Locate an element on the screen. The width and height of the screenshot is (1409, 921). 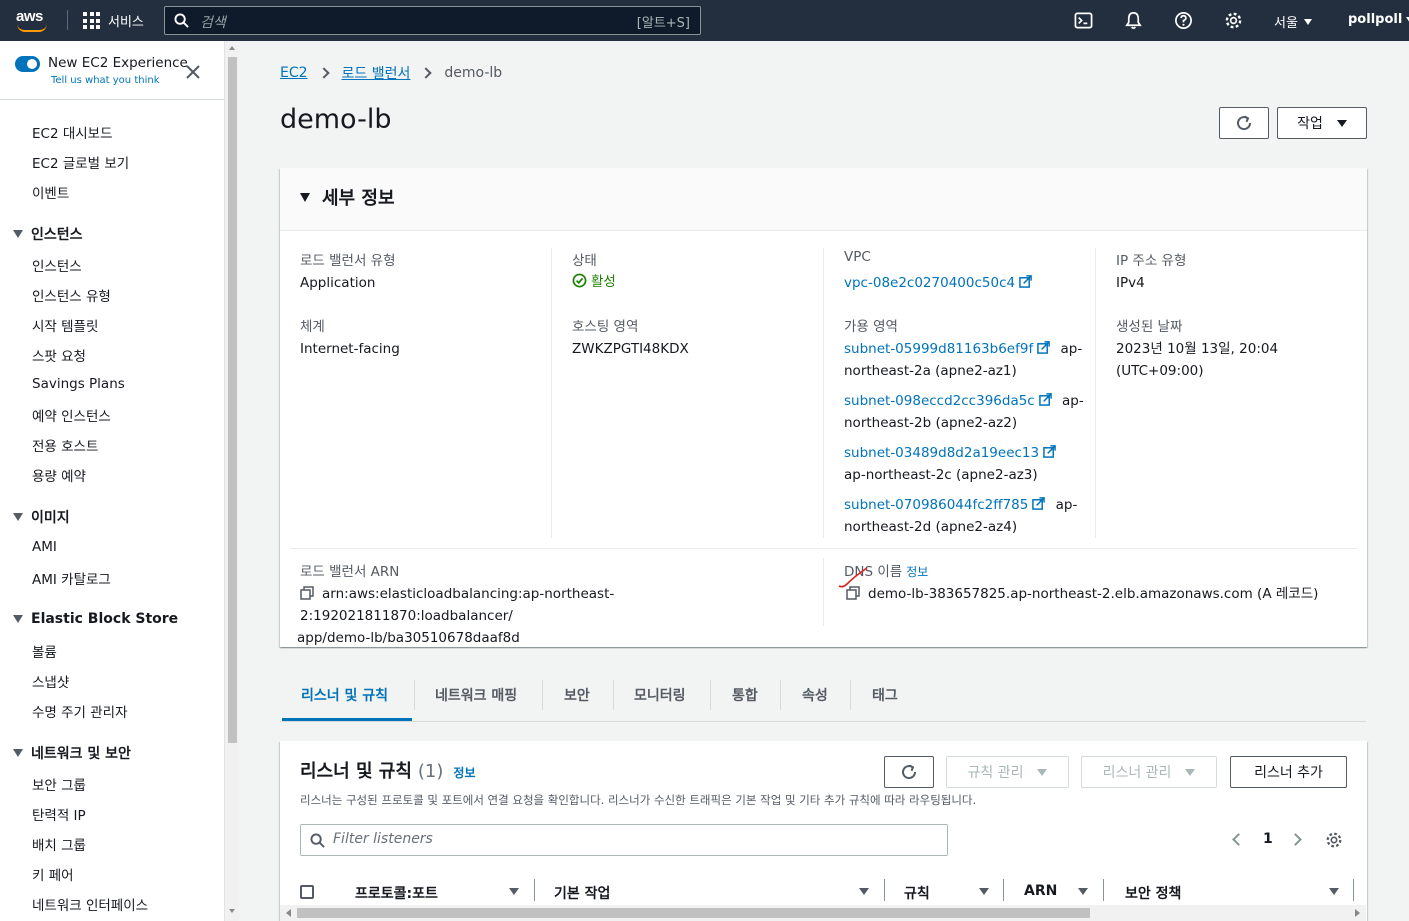
sidebar-section-network-security: 네트워크 및 보안 is located at coordinates (72, 753).